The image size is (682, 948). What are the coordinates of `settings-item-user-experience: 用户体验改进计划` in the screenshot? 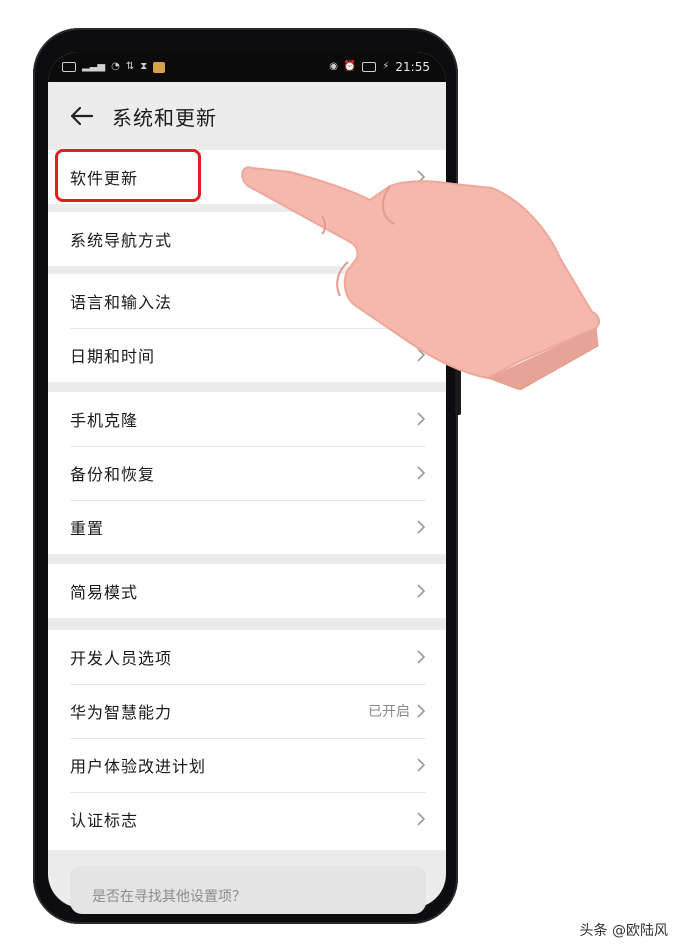 It's located at (247, 765).